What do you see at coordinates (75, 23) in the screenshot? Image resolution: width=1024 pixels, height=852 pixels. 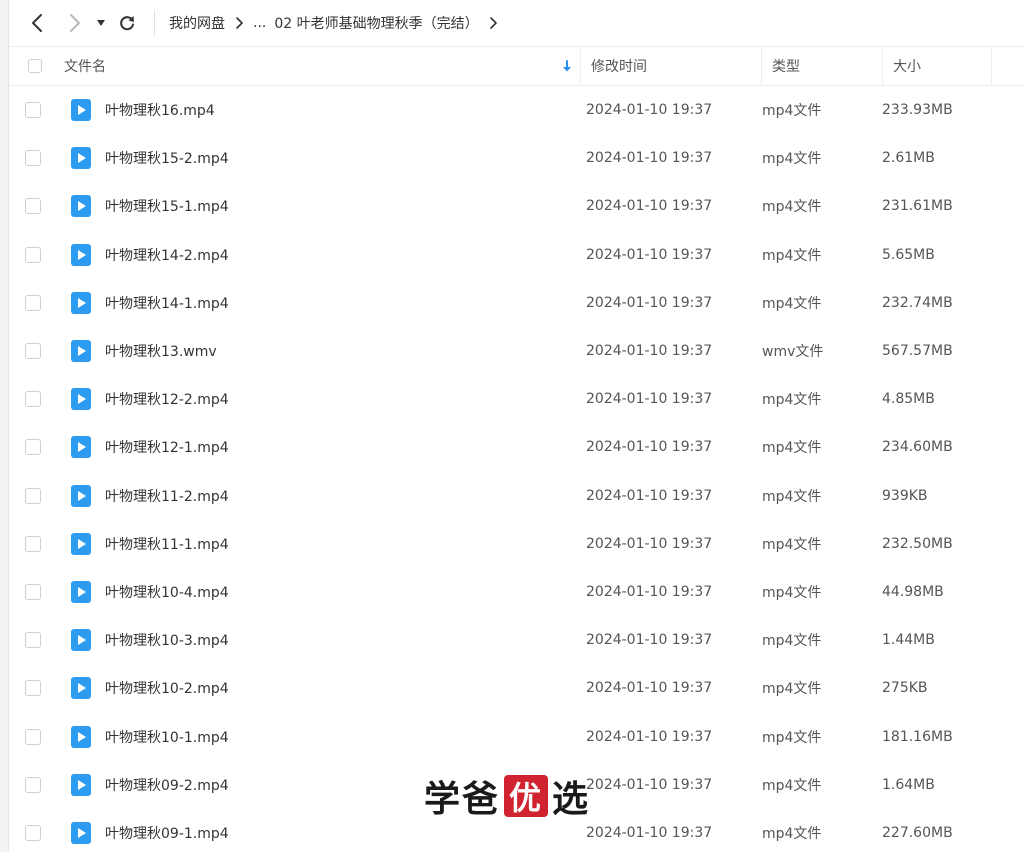 I see `forward-button` at bounding box center [75, 23].